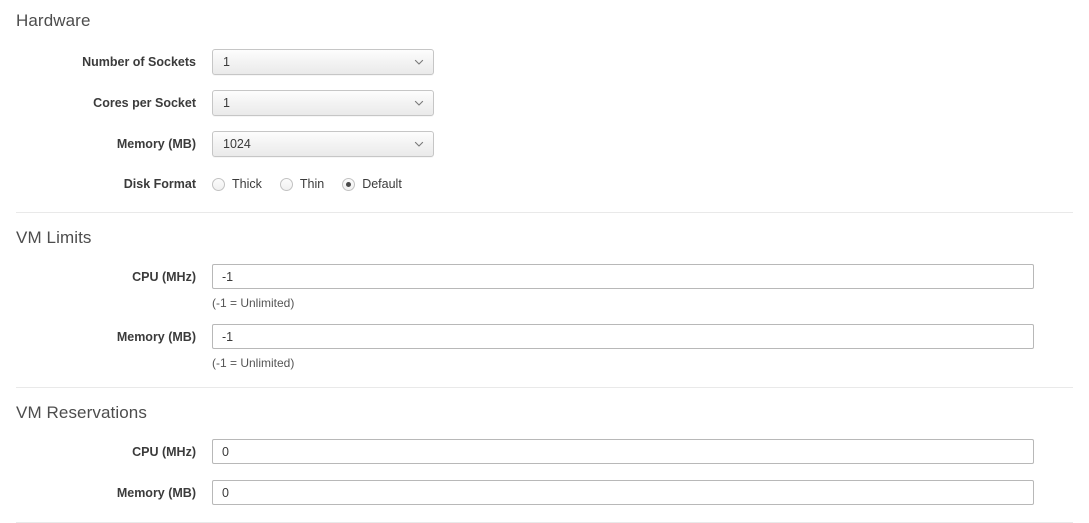 This screenshot has width=1089, height=523. Describe the element at coordinates (226, 103) in the screenshot. I see `select-cores-per-socket-value: 1` at that location.